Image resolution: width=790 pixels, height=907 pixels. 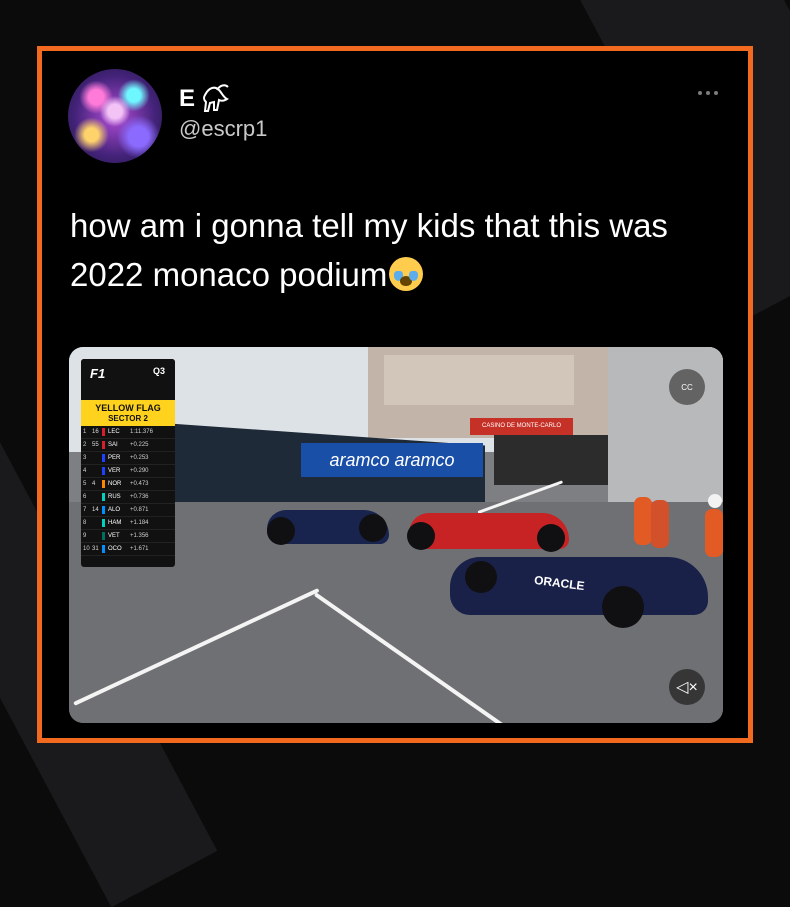 I want to click on session-label: Q3, so click(x=158, y=371).